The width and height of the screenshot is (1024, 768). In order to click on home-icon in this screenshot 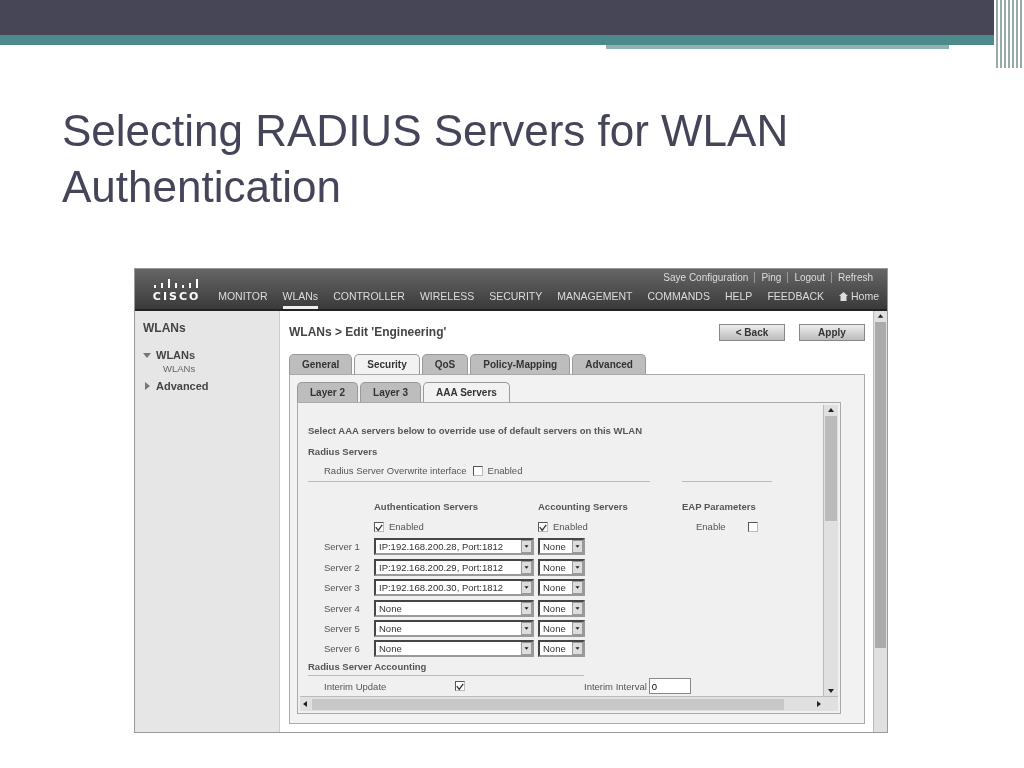, I will do `click(843, 296)`.